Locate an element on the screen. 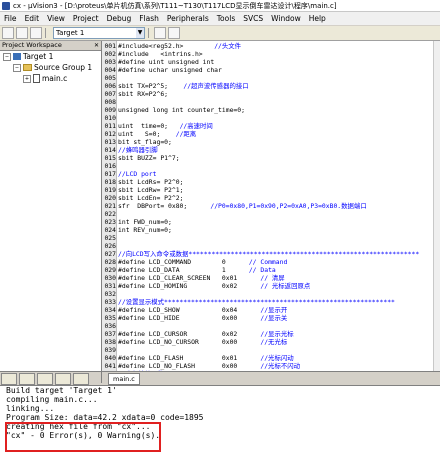 This screenshot has height=458, width=440. tab-main-c: main.c is located at coordinates (124, 379).